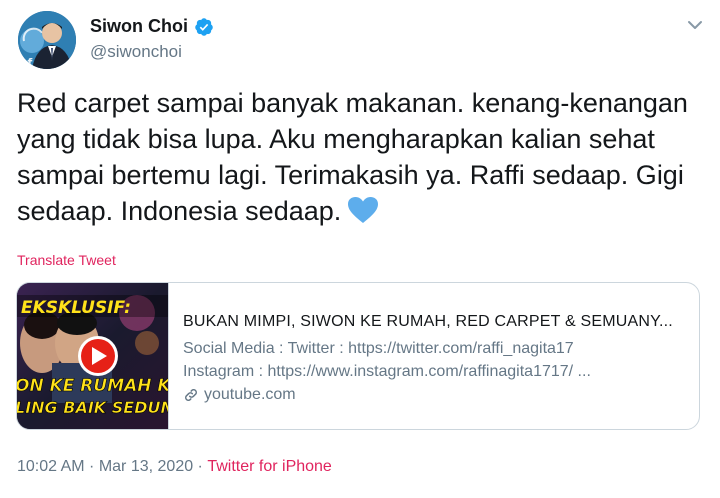 The height and width of the screenshot is (498, 720). Describe the element at coordinates (66, 260) in the screenshot. I see `translate-tweet-link: Translate Tweet` at that location.